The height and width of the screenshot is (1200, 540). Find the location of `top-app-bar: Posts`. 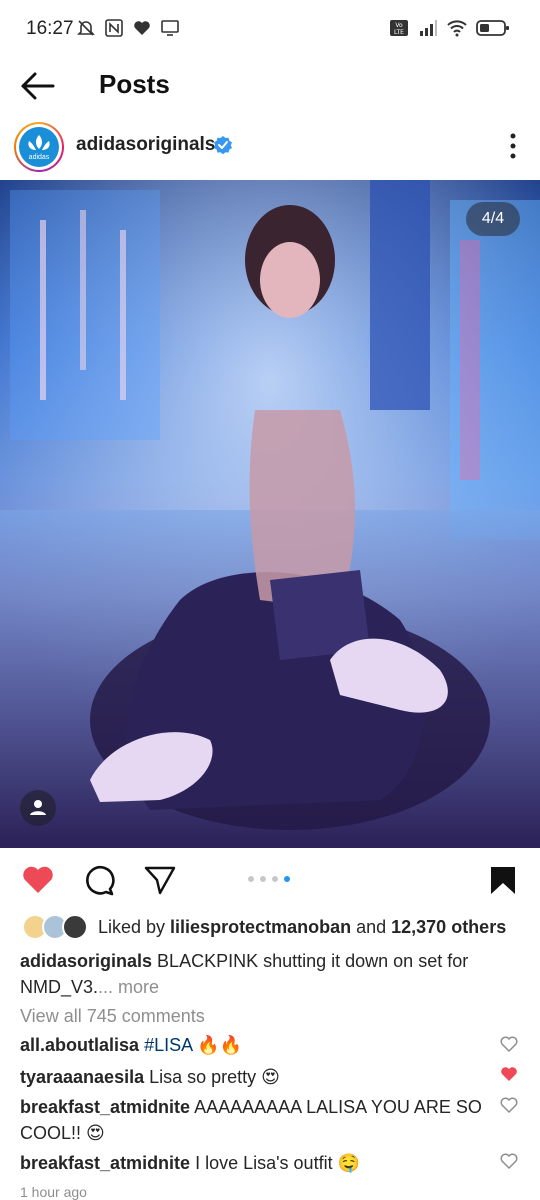

top-app-bar: Posts is located at coordinates (270, 86).